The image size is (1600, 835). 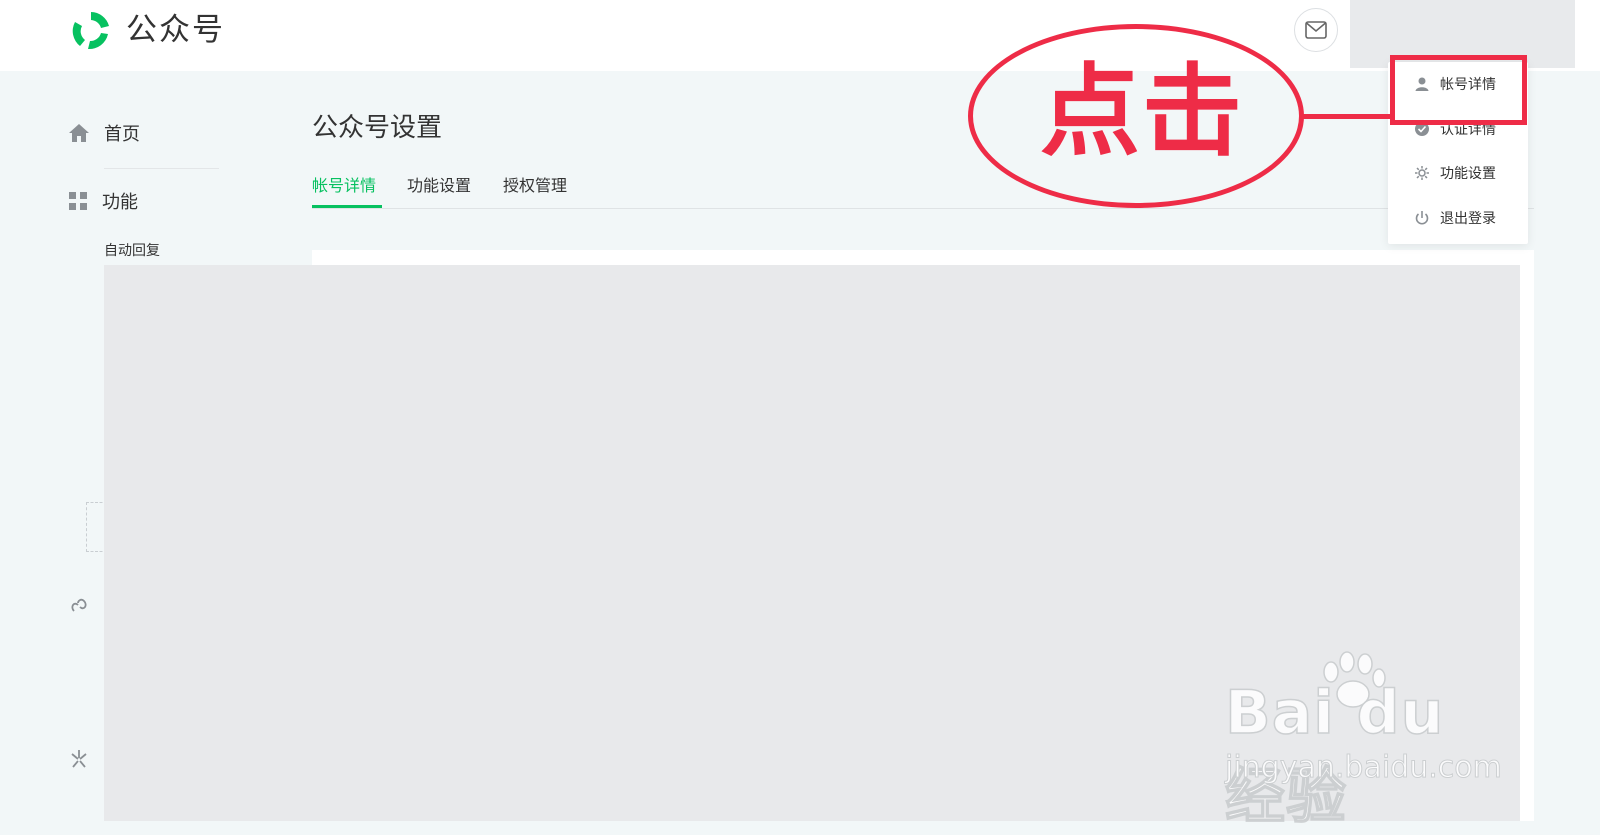 What do you see at coordinates (344, 186) in the screenshot?
I see `tab-account-details: 帐号详情` at bounding box center [344, 186].